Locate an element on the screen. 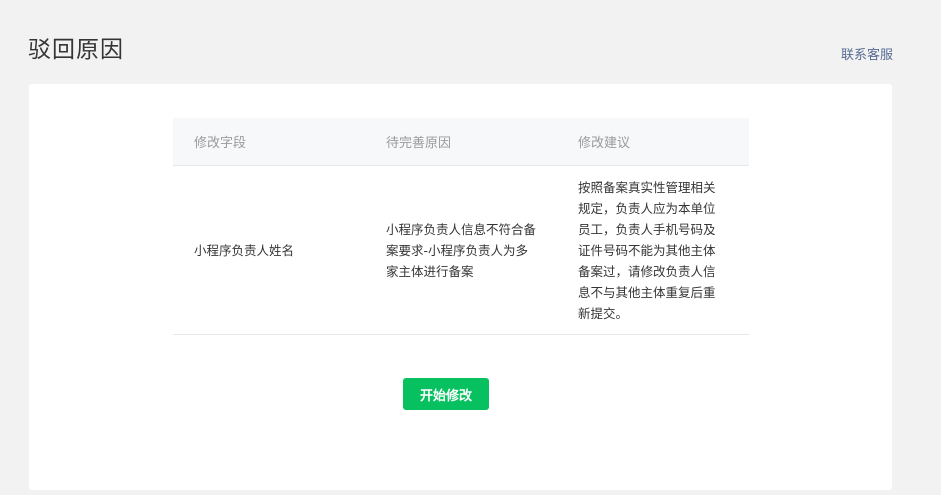 Image resolution: width=941 pixels, height=495 pixels. column-header-reason: 待完善原因 is located at coordinates (461, 142).